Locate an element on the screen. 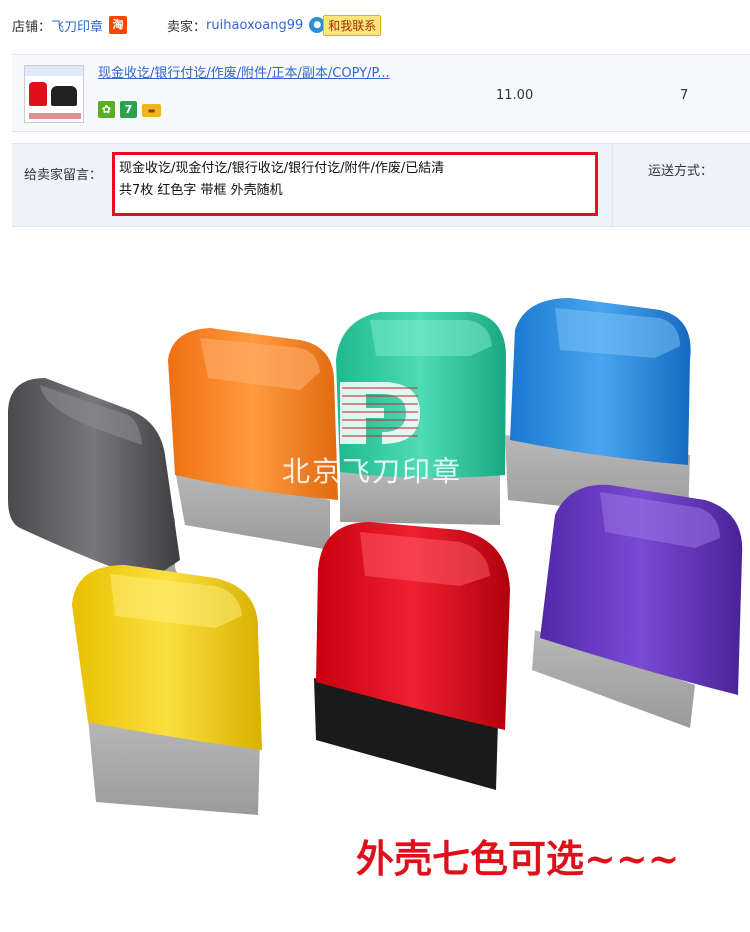 The width and height of the screenshot is (750, 932). item-thumbnail is located at coordinates (54, 94).